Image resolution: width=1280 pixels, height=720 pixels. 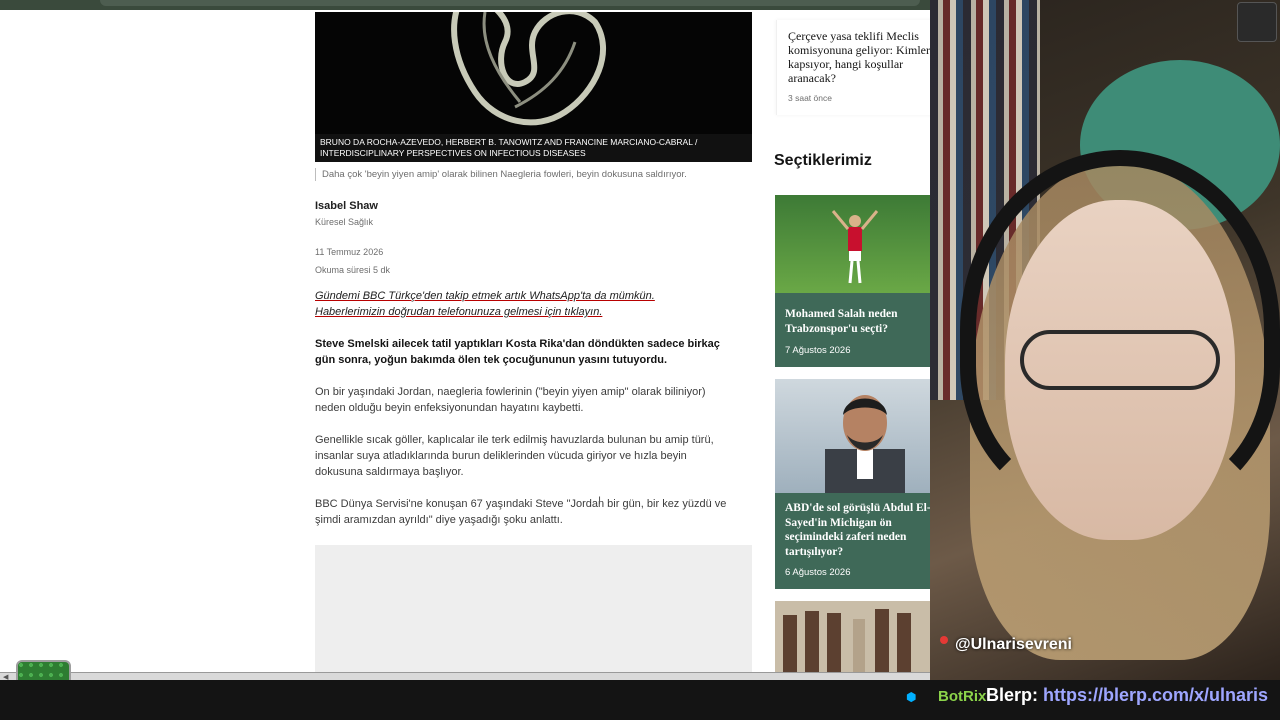 I want to click on bot-message: Blerp: https://blerp.com/x/ulnaris, so click(x=1127, y=695).